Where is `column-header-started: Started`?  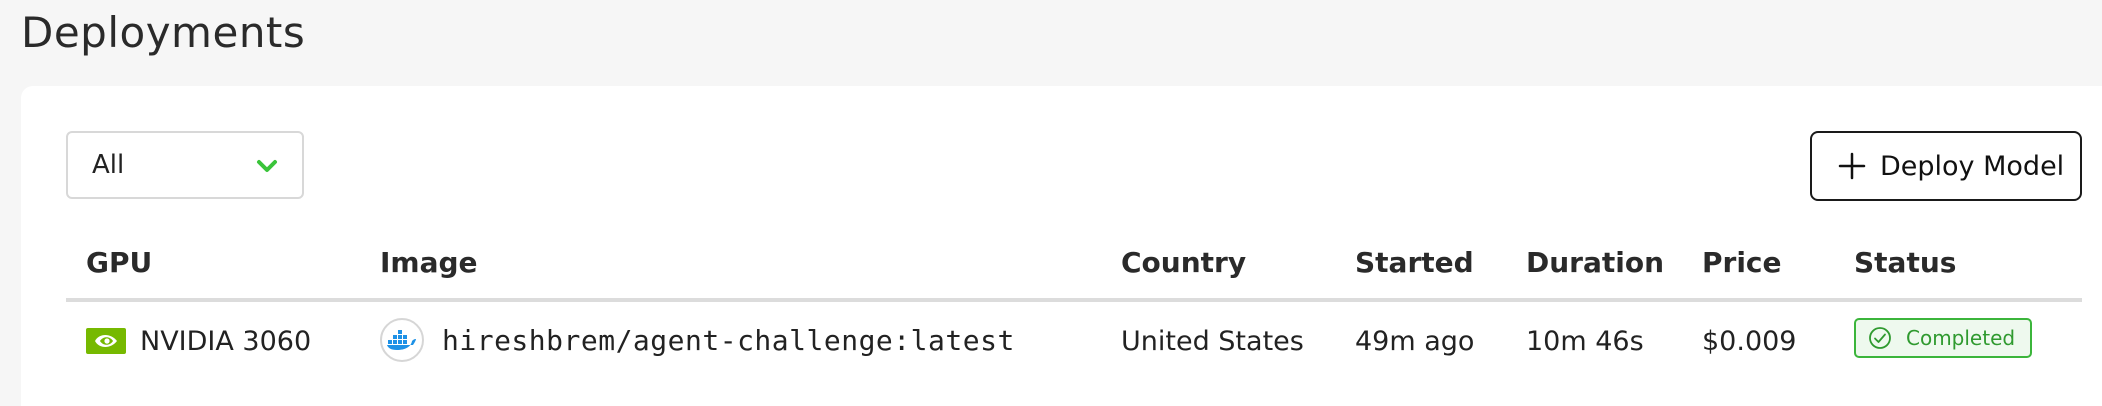
column-header-started: Started is located at coordinates (1414, 262).